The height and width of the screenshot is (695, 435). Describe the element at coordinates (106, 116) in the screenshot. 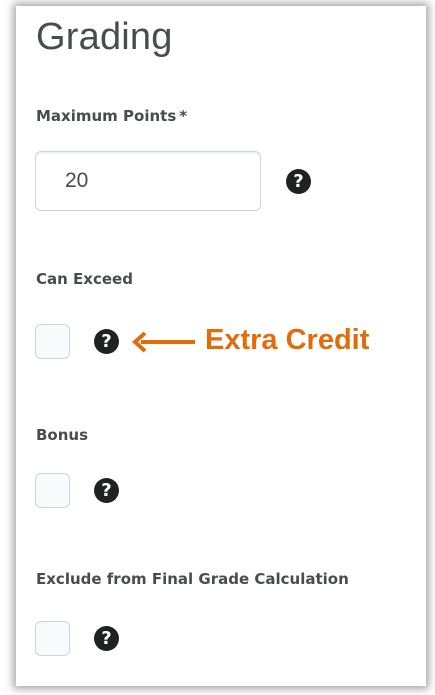

I see `max-points-label-text: Maximum Points` at that location.